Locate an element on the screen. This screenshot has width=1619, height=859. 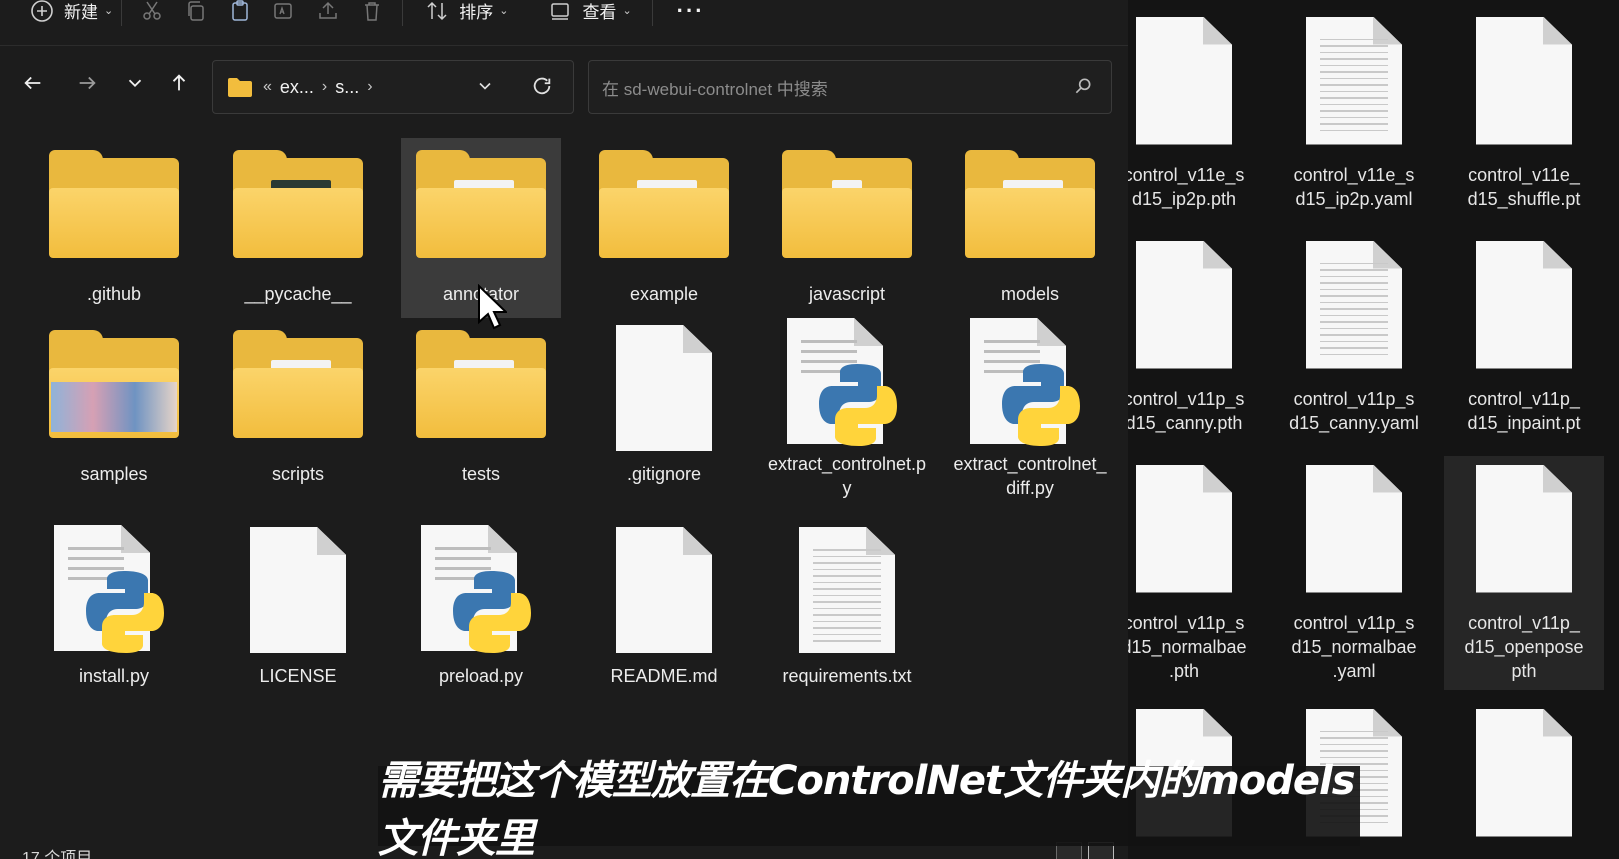
rename-icon is located at coordinates (283, 10).